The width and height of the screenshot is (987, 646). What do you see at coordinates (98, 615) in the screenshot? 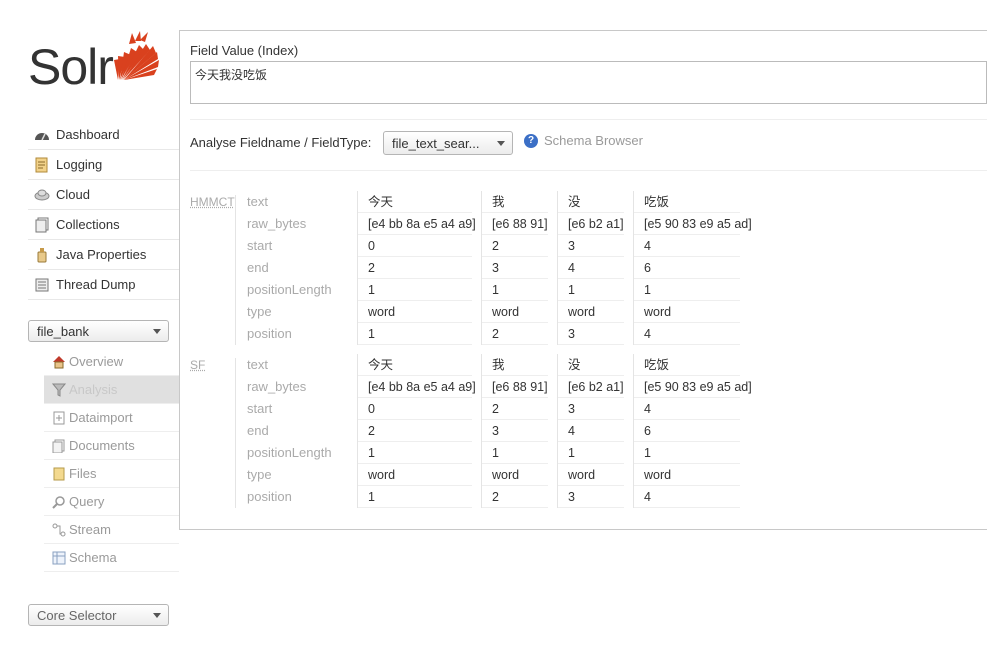
I see `core-selector-dropdown: Core Selector` at bounding box center [98, 615].